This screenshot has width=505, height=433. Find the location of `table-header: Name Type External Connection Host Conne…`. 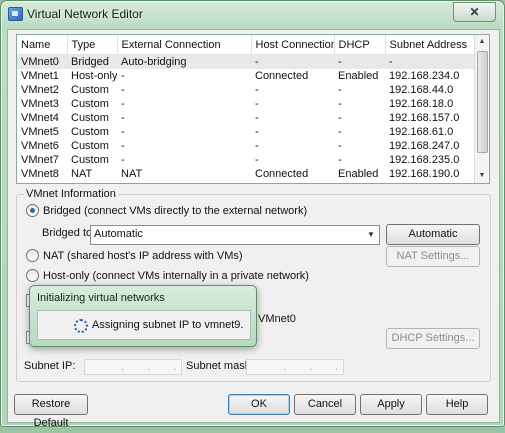

table-header: Name Type External Connection Host Conne… is located at coordinates (247, 45).